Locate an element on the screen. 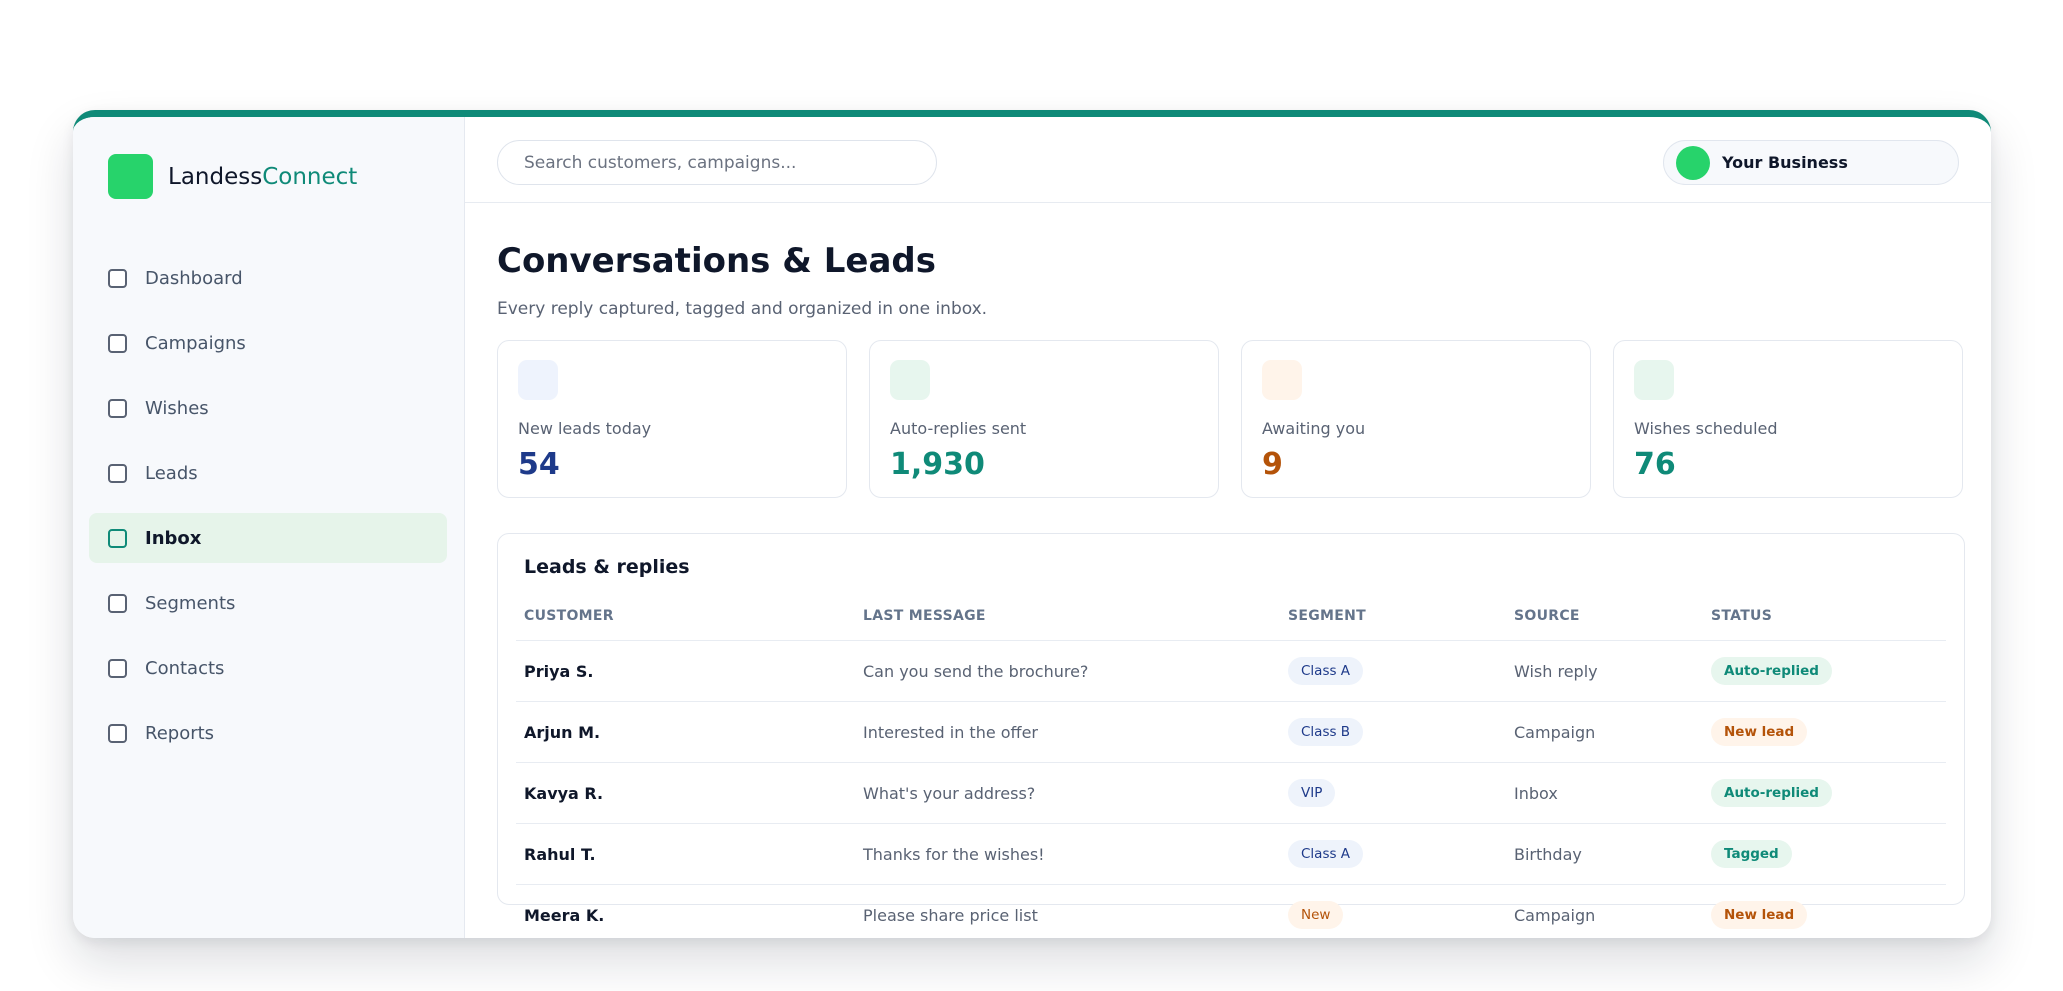 The height and width of the screenshot is (991, 2063). stat-value: 1,930 is located at coordinates (937, 464).